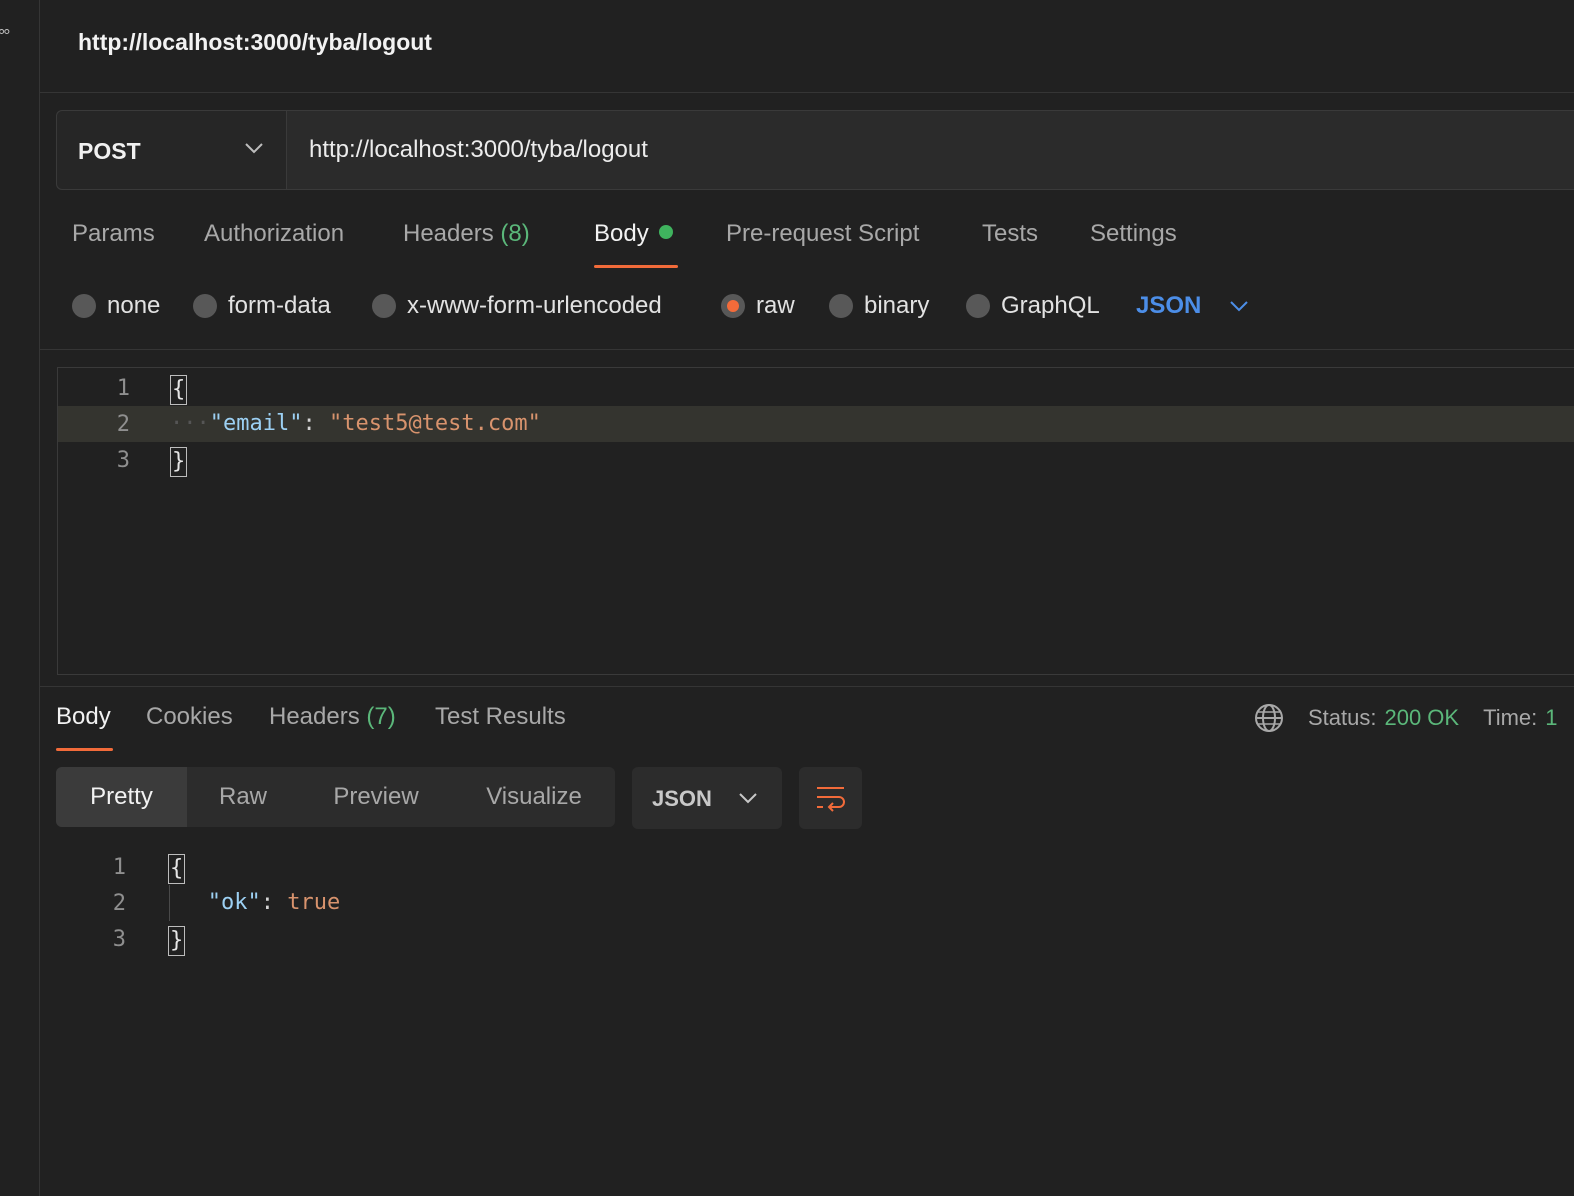 This screenshot has width=1574, height=1196. What do you see at coordinates (434, 423) in the screenshot?
I see `json-value: "test5@test.com"` at bounding box center [434, 423].